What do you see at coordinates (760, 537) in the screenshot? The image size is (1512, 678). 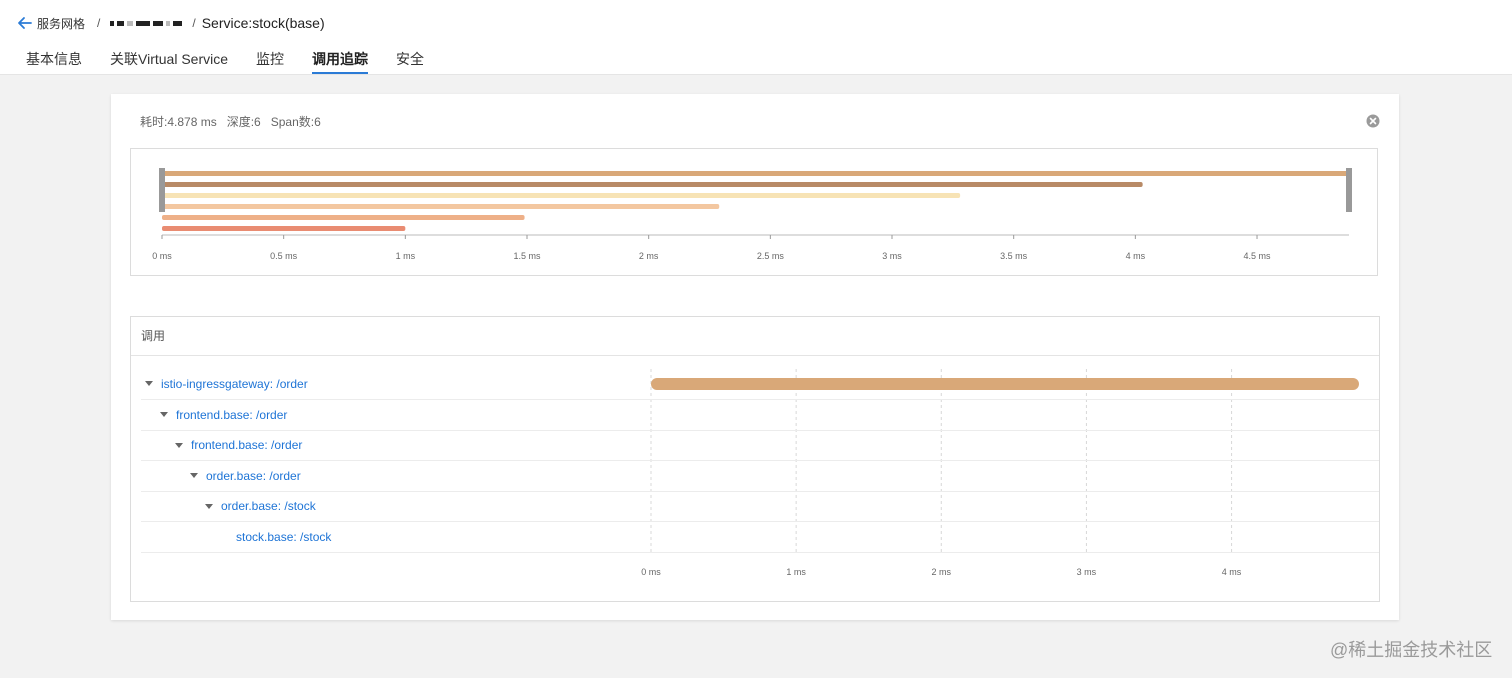 I see `span-row: stock.base: /stock` at bounding box center [760, 537].